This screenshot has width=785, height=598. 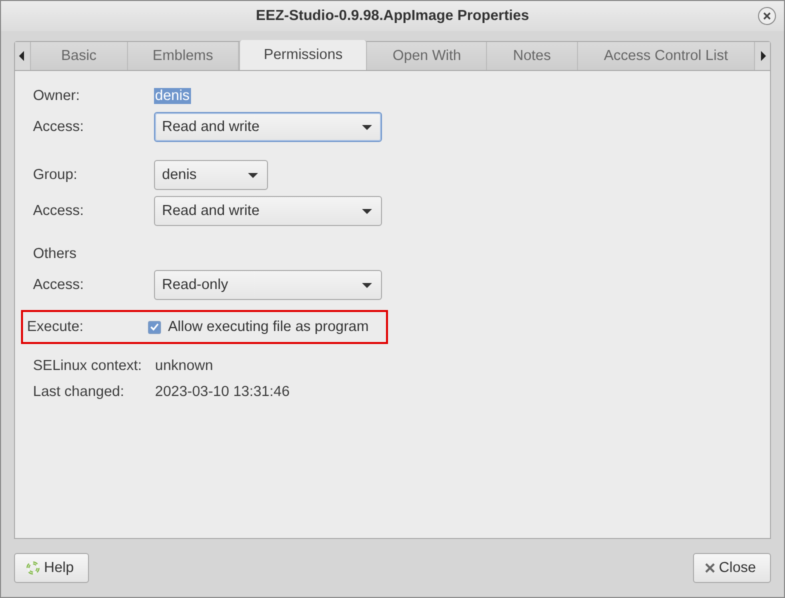 What do you see at coordinates (79, 392) in the screenshot?
I see `field-label: Last changed:` at bounding box center [79, 392].